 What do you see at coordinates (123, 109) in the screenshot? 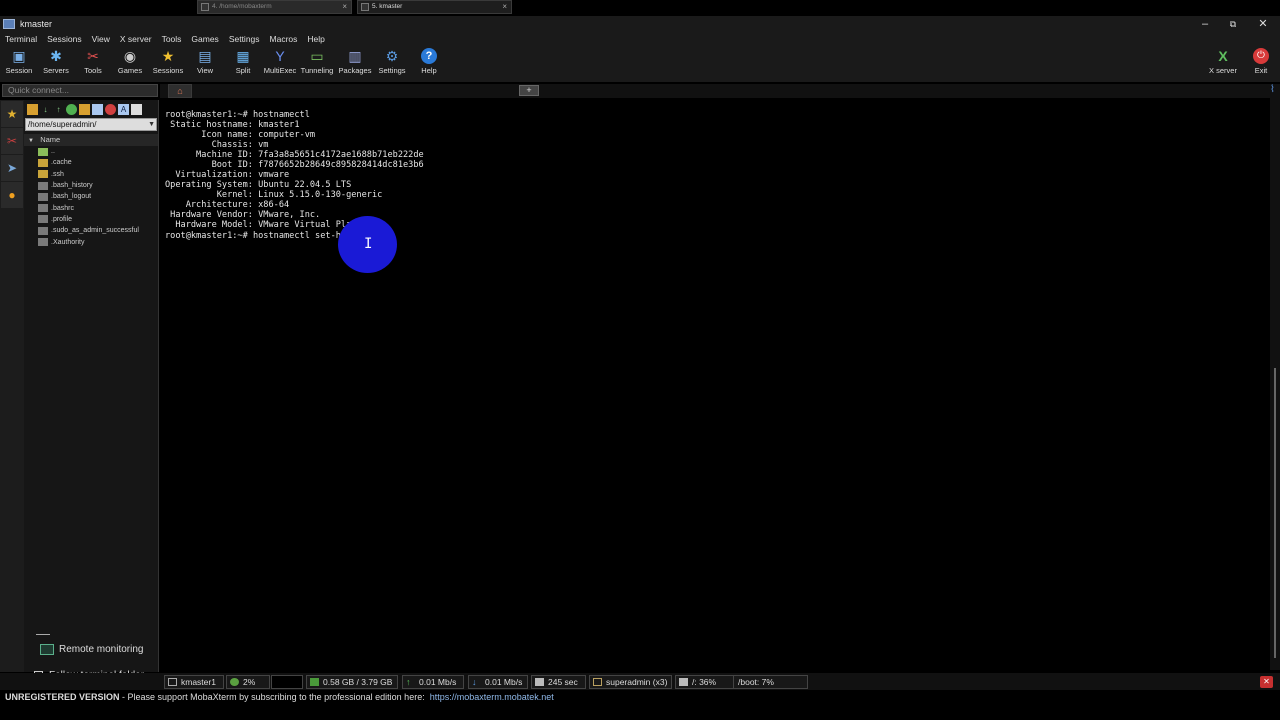
I see `rename-icon: A` at bounding box center [123, 109].